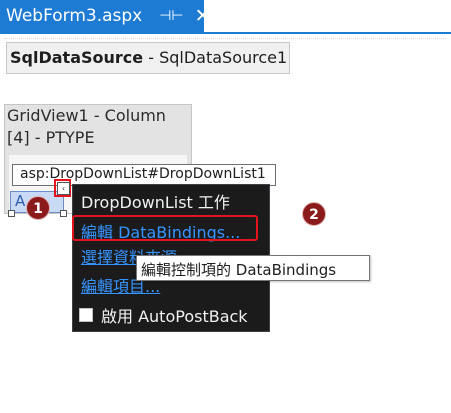  I want to click on tab-underline, so click(225, 33).